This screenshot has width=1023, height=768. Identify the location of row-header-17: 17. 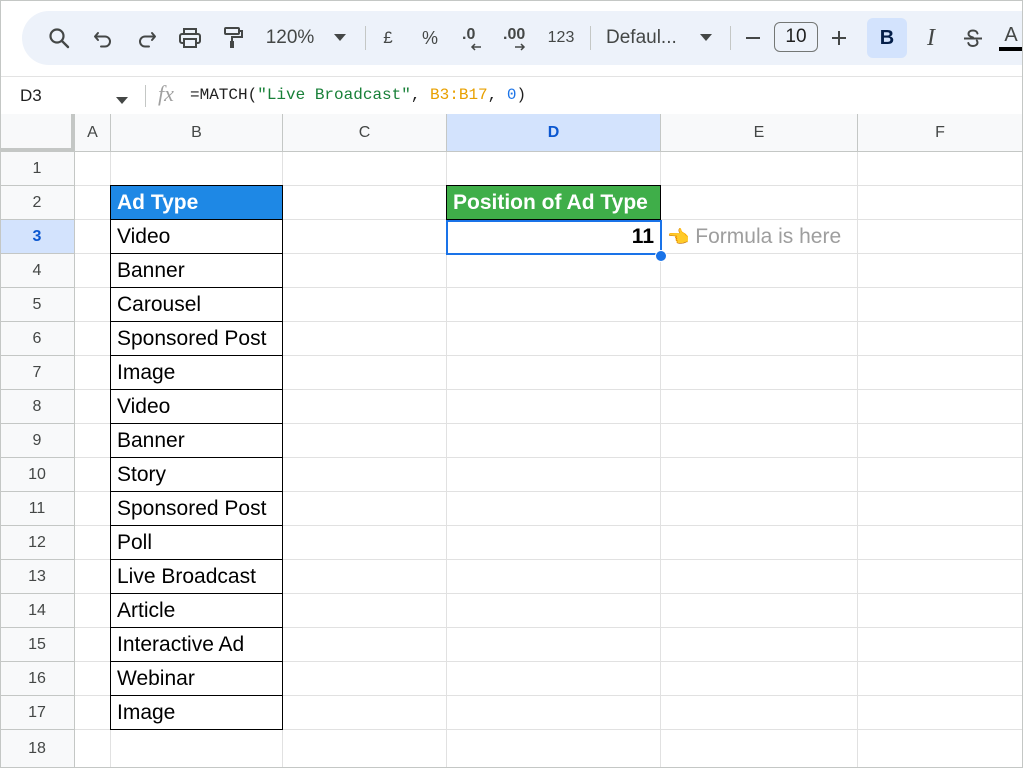
(37, 713).